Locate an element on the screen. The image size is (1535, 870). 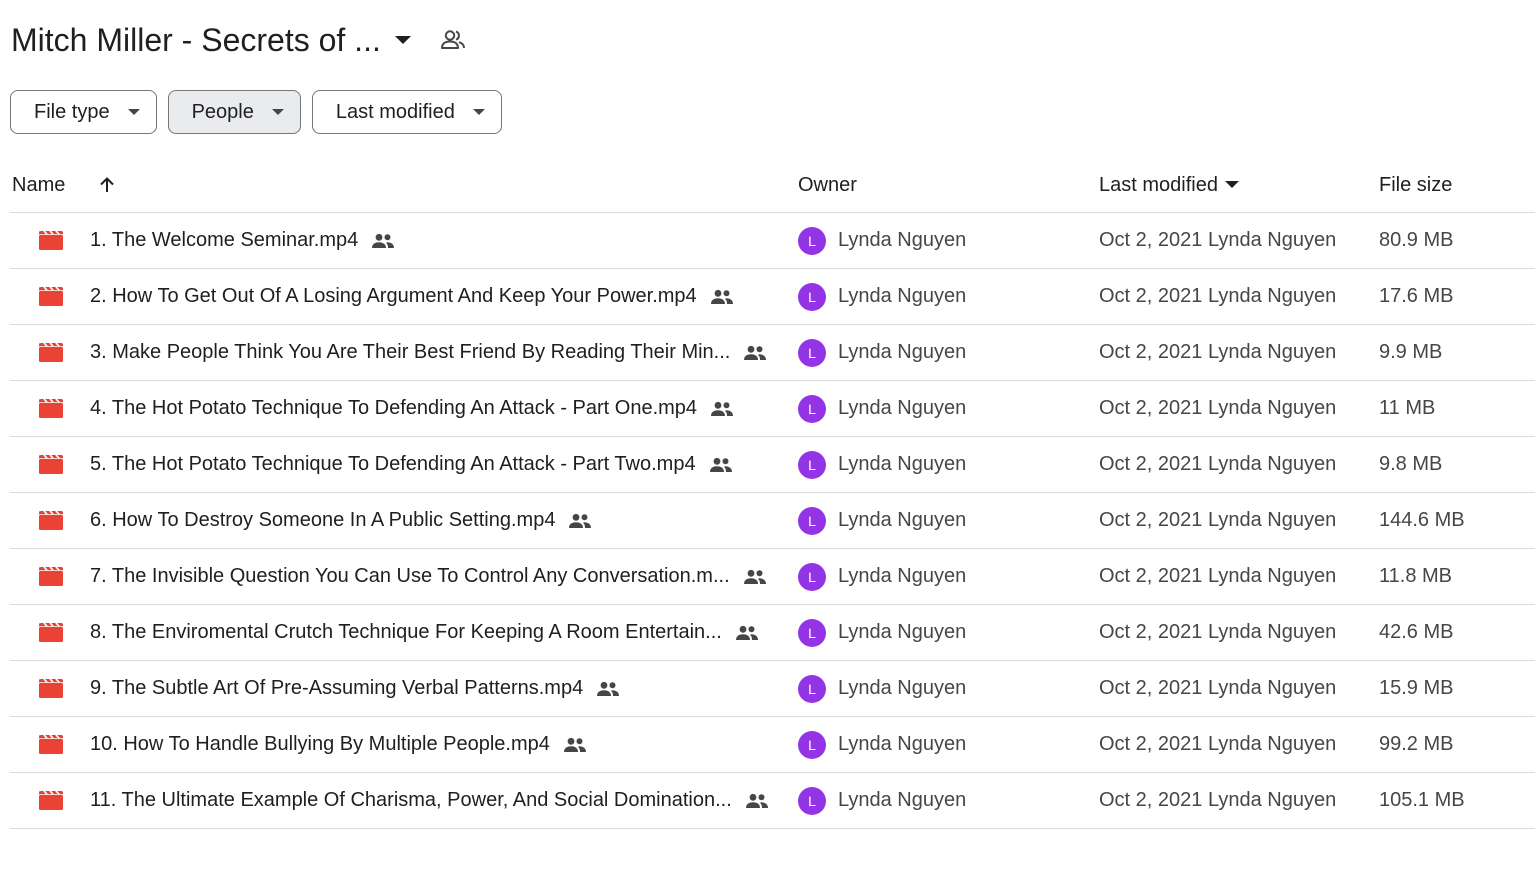
people-filter-label: People is located at coordinates (222, 111).